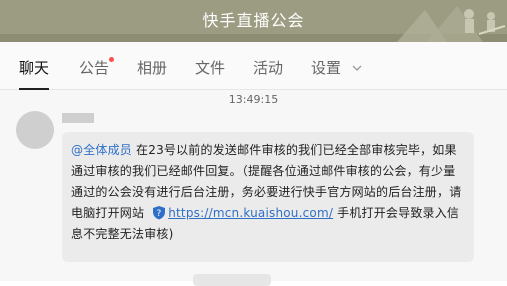 The width and height of the screenshot is (507, 286). What do you see at coordinates (232, 280) in the screenshot?
I see `next-message-placeholder` at bounding box center [232, 280].